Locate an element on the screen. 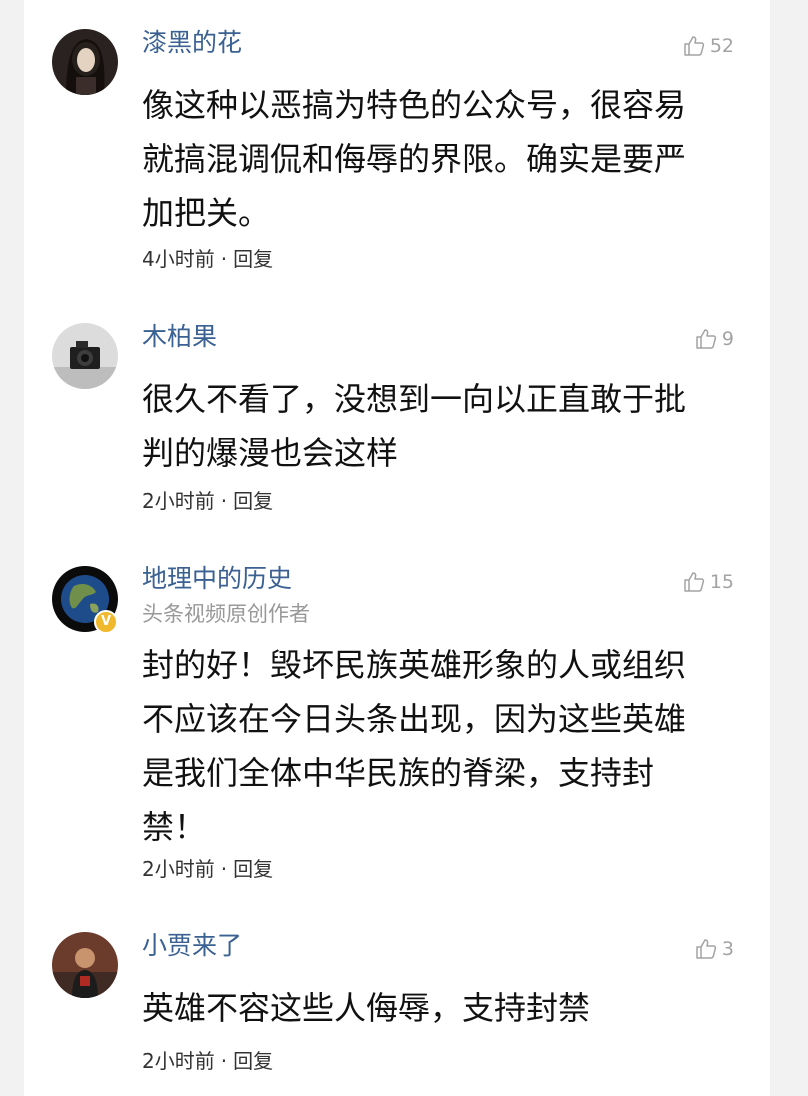  like-count: 15 is located at coordinates (721, 582).